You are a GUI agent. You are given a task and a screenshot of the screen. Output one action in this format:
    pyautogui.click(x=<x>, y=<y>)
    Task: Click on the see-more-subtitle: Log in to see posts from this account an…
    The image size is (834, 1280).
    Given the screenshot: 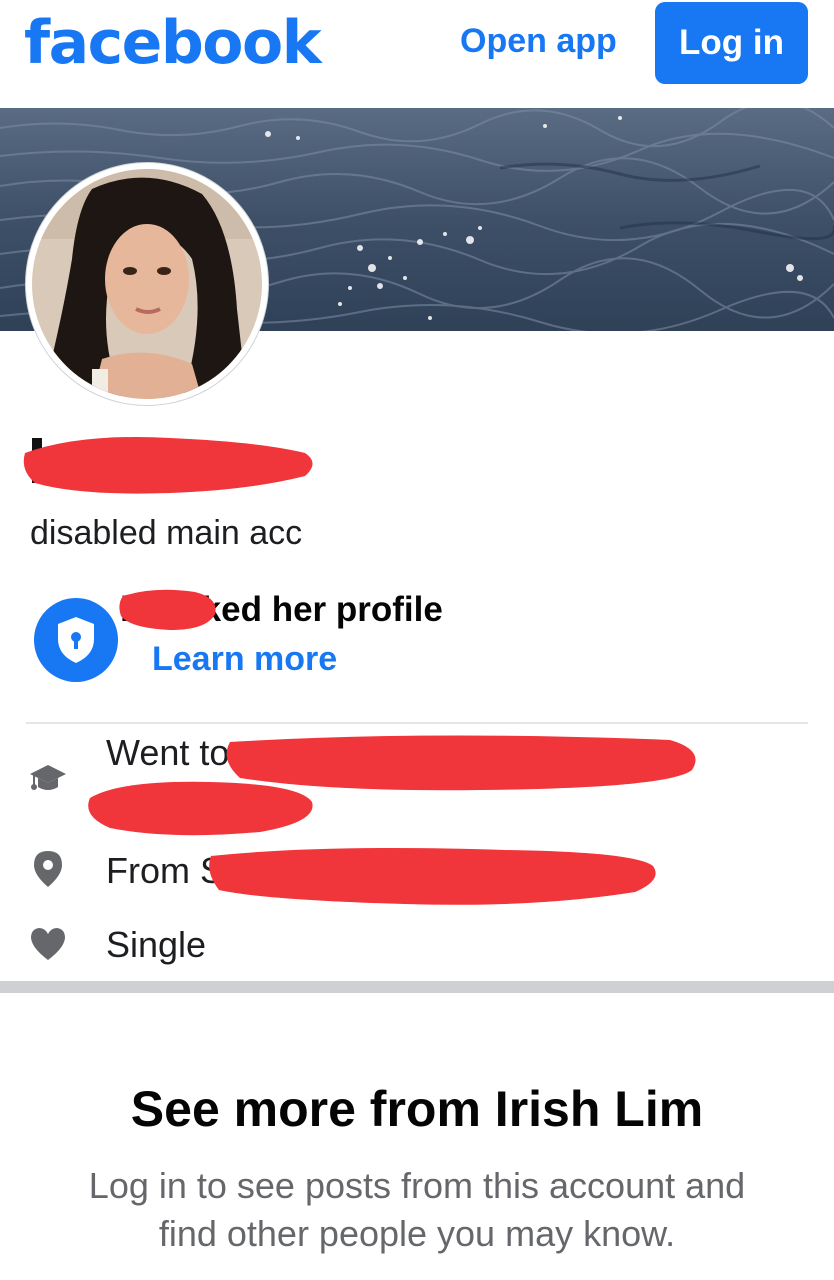 What is the action you would take?
    pyautogui.click(x=417, y=1209)
    